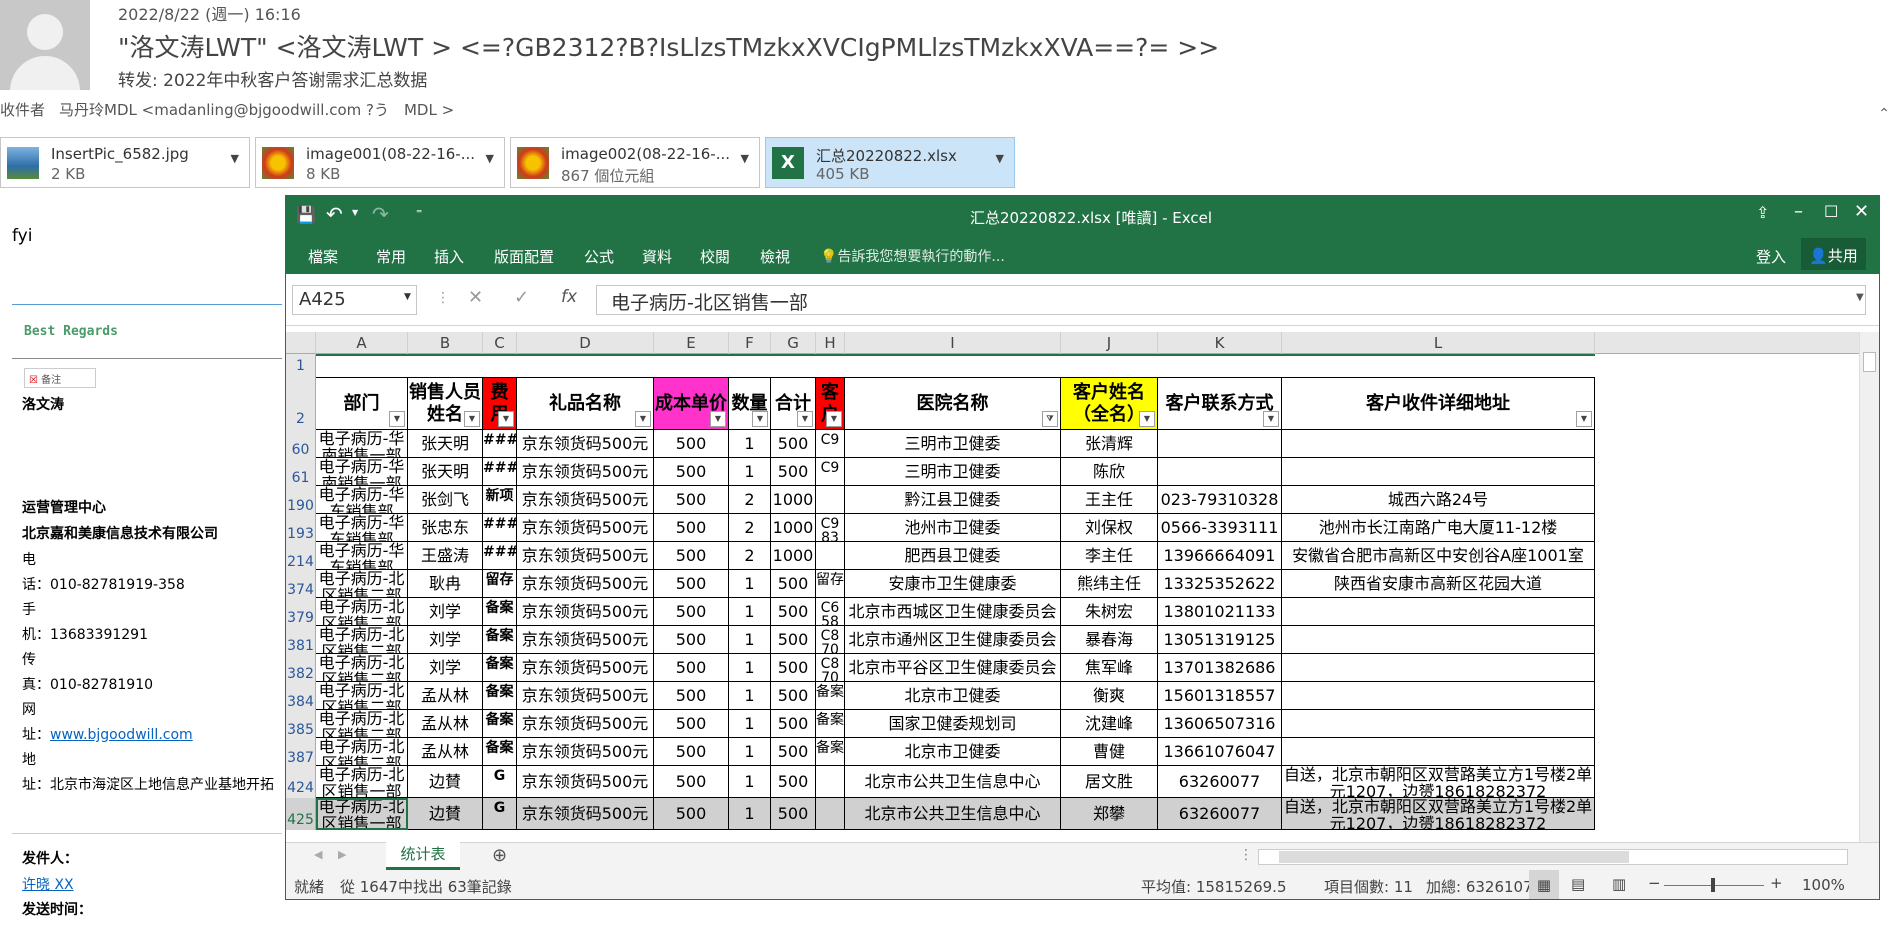 The width and height of the screenshot is (1890, 926). Describe the element at coordinates (380, 162) in the screenshot. I see `attachment-image001: image001(08-22-16-... 8 KB ▼` at that location.